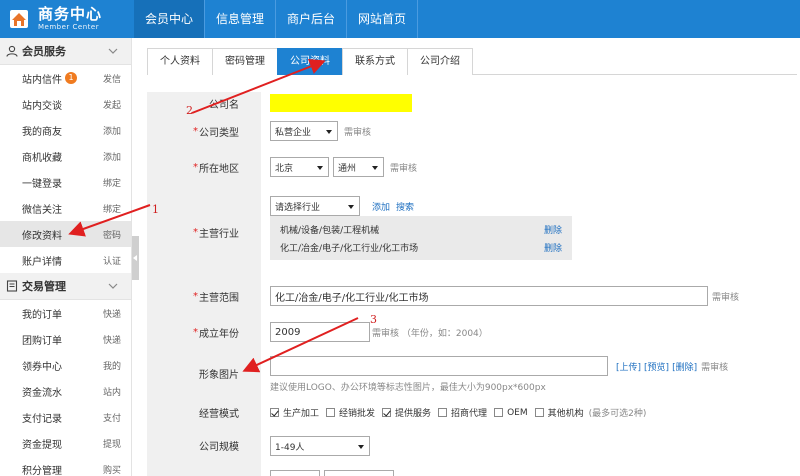 The width and height of the screenshot is (800, 476). I want to click on delete-image-link: [删除], so click(684, 366).